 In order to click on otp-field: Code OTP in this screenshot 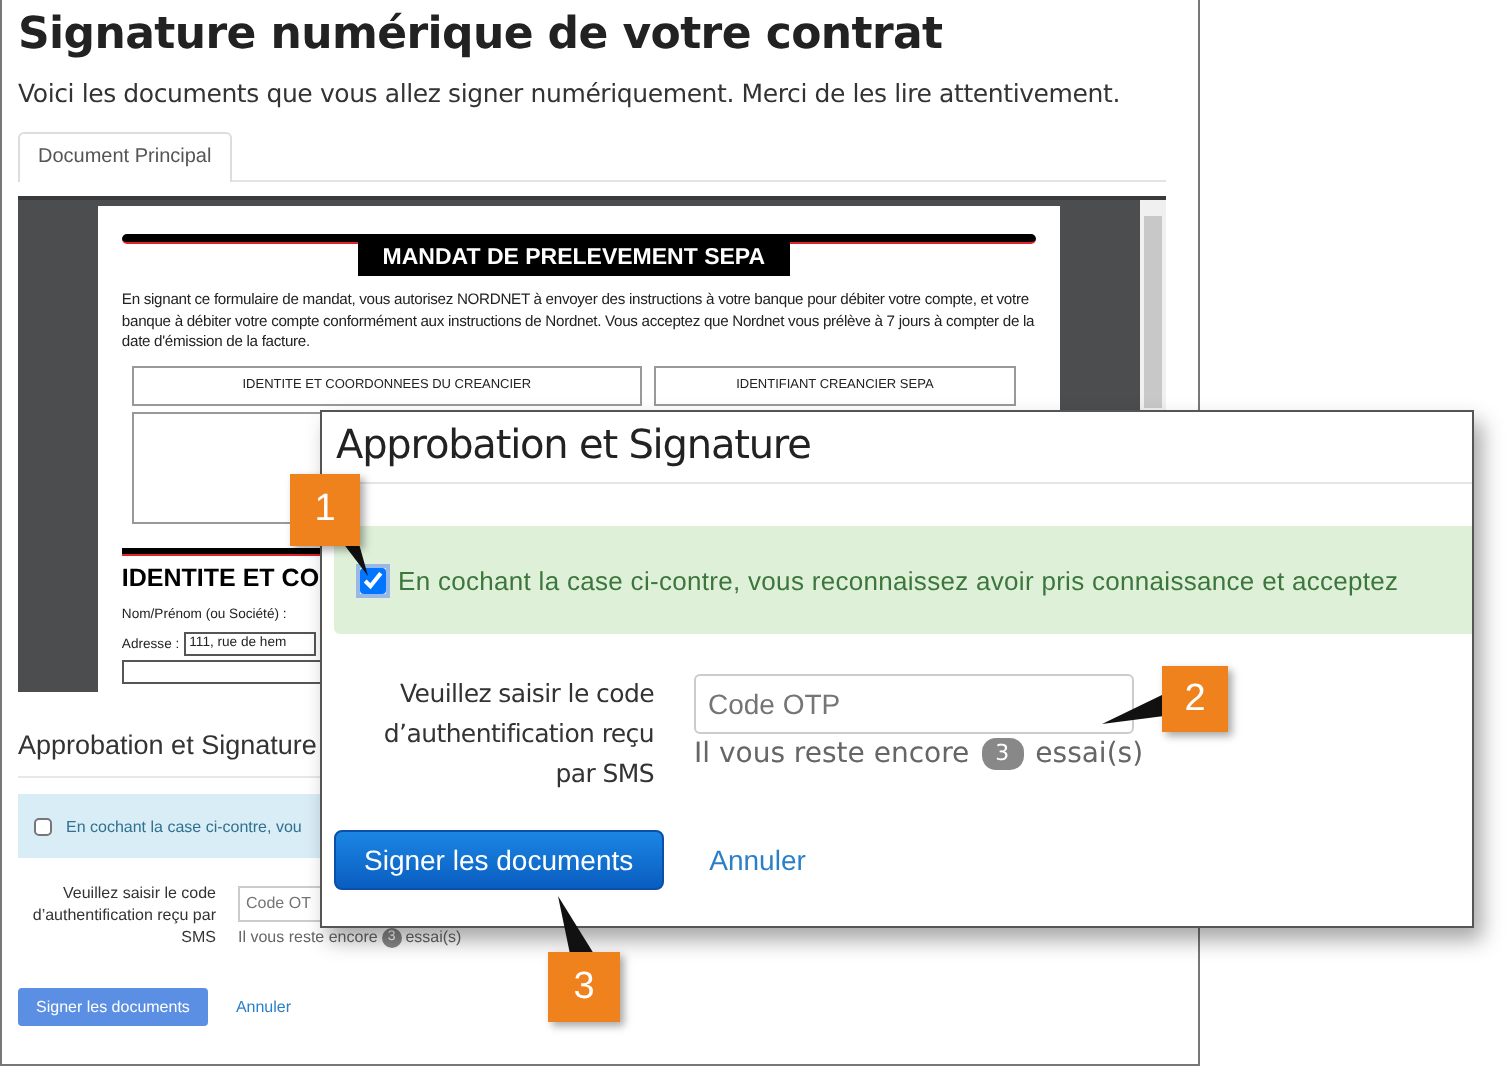, I will do `click(914, 704)`.